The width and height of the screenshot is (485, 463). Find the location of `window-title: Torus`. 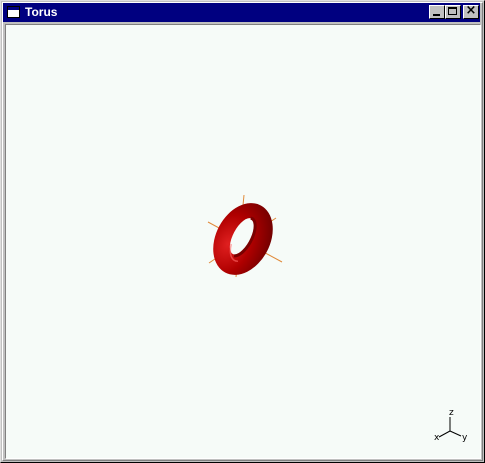

window-title: Torus is located at coordinates (41, 12).